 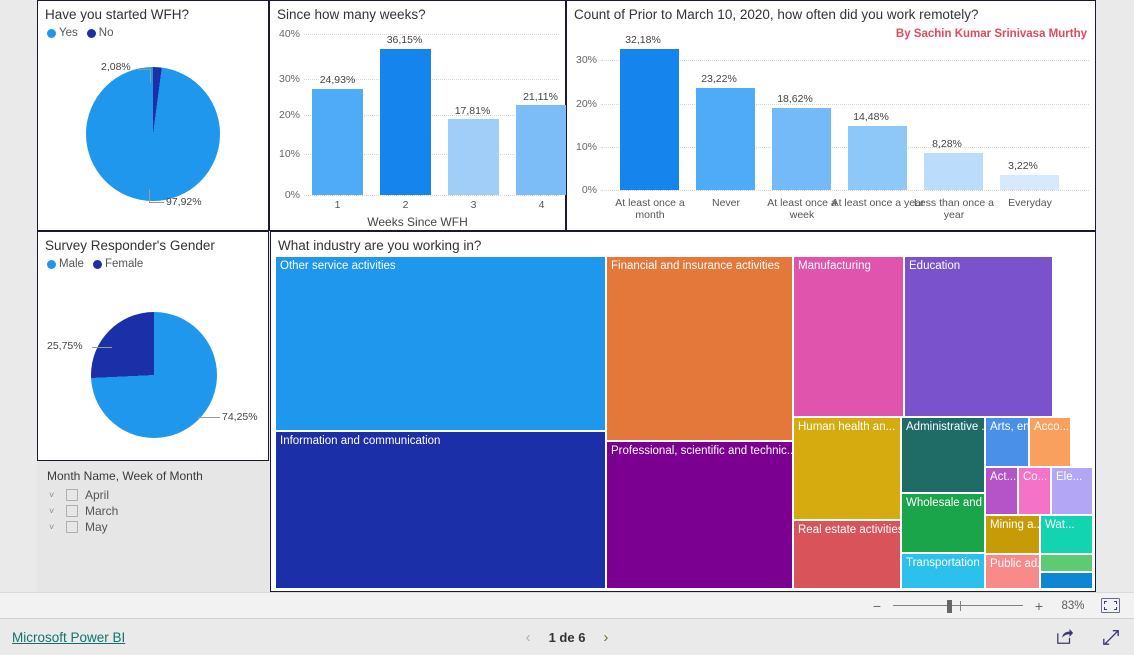 I want to click on slicer-title: Month Name, Week of Month, so click(x=125, y=476).